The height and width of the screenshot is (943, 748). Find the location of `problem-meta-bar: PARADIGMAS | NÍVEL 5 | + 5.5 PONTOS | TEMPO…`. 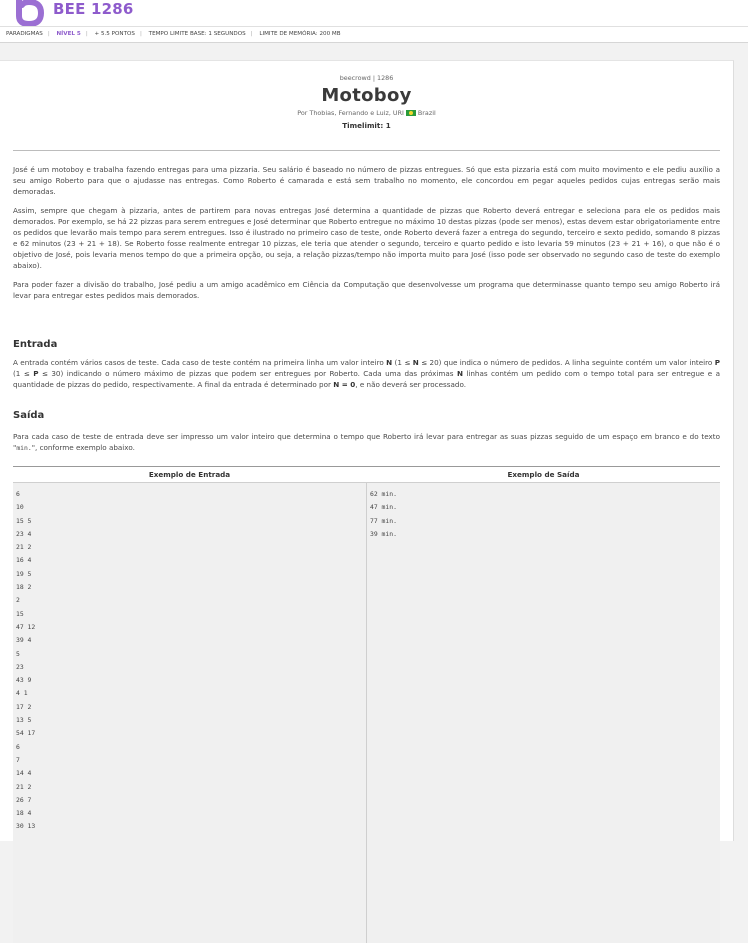

problem-meta-bar: PARADIGMAS | NÍVEL 5 | + 5.5 PONTOS | TEMPO… is located at coordinates (374, 34).